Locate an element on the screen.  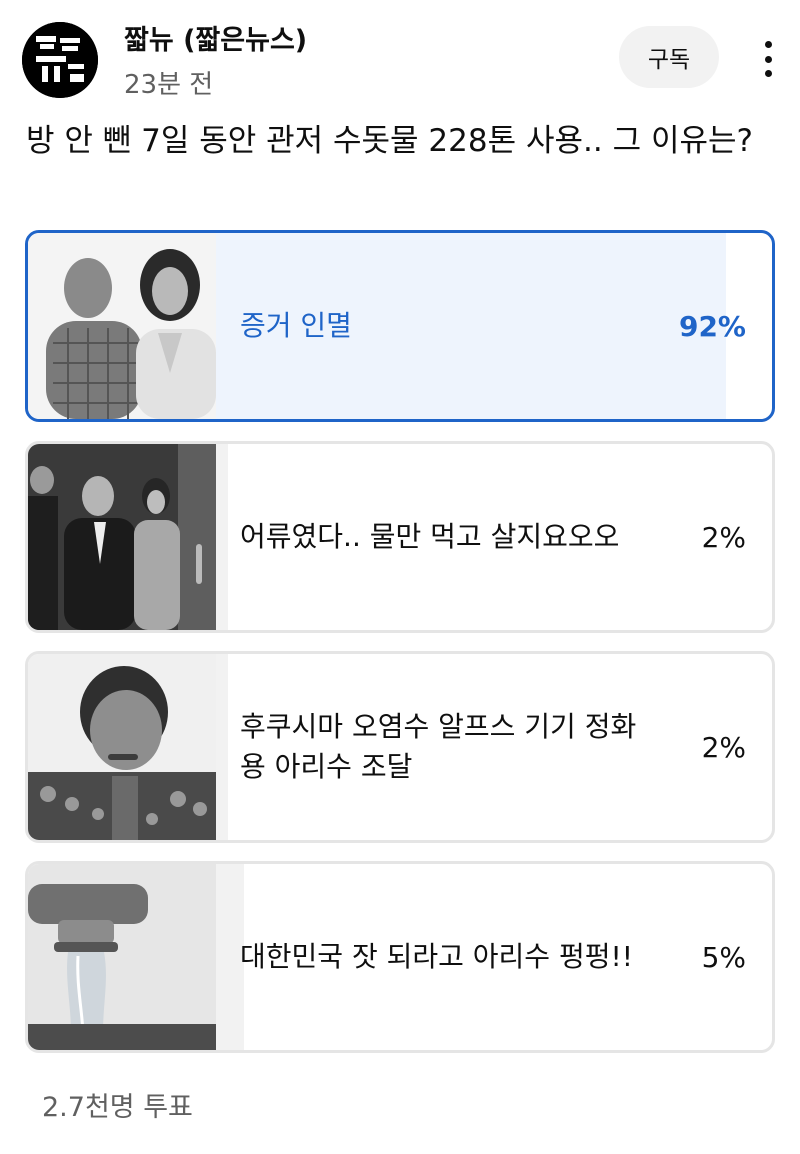
channel-name: 짧뉴 (짧은뉴스) is located at coordinates (215, 37).